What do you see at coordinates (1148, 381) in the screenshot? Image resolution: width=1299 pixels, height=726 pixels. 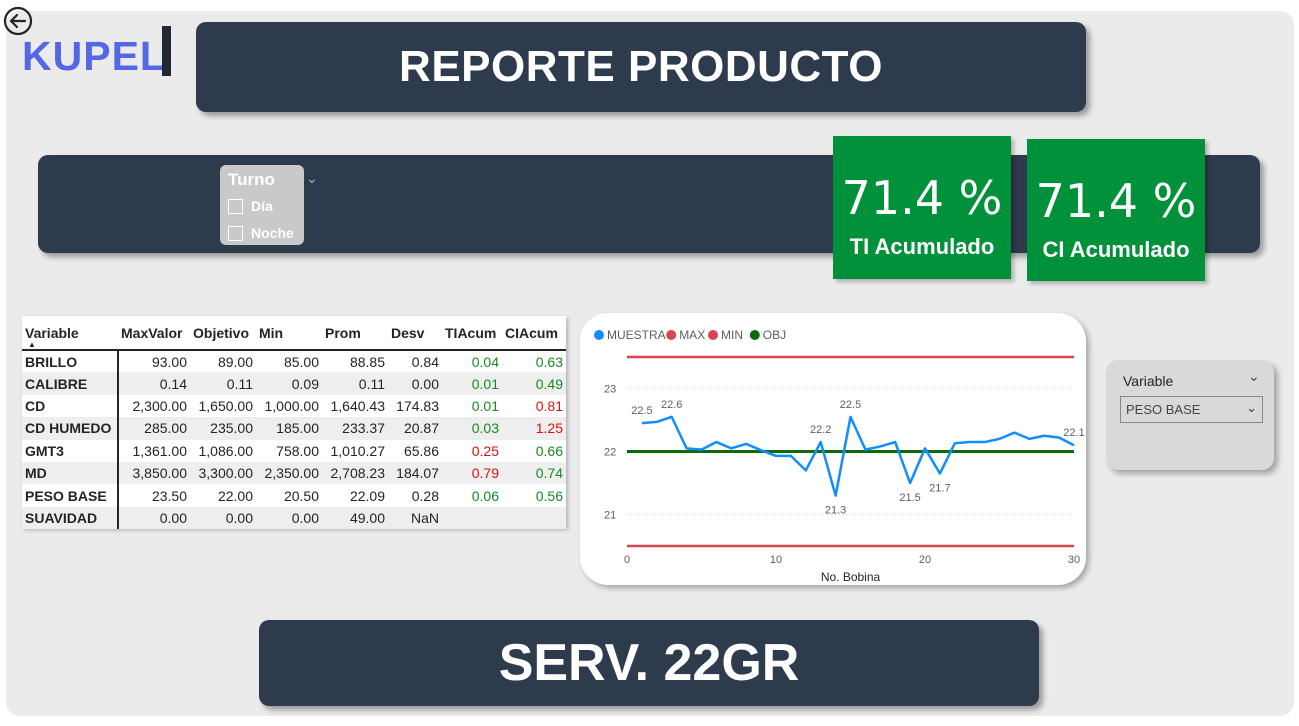 I see `variable-slicer-title: Variable` at bounding box center [1148, 381].